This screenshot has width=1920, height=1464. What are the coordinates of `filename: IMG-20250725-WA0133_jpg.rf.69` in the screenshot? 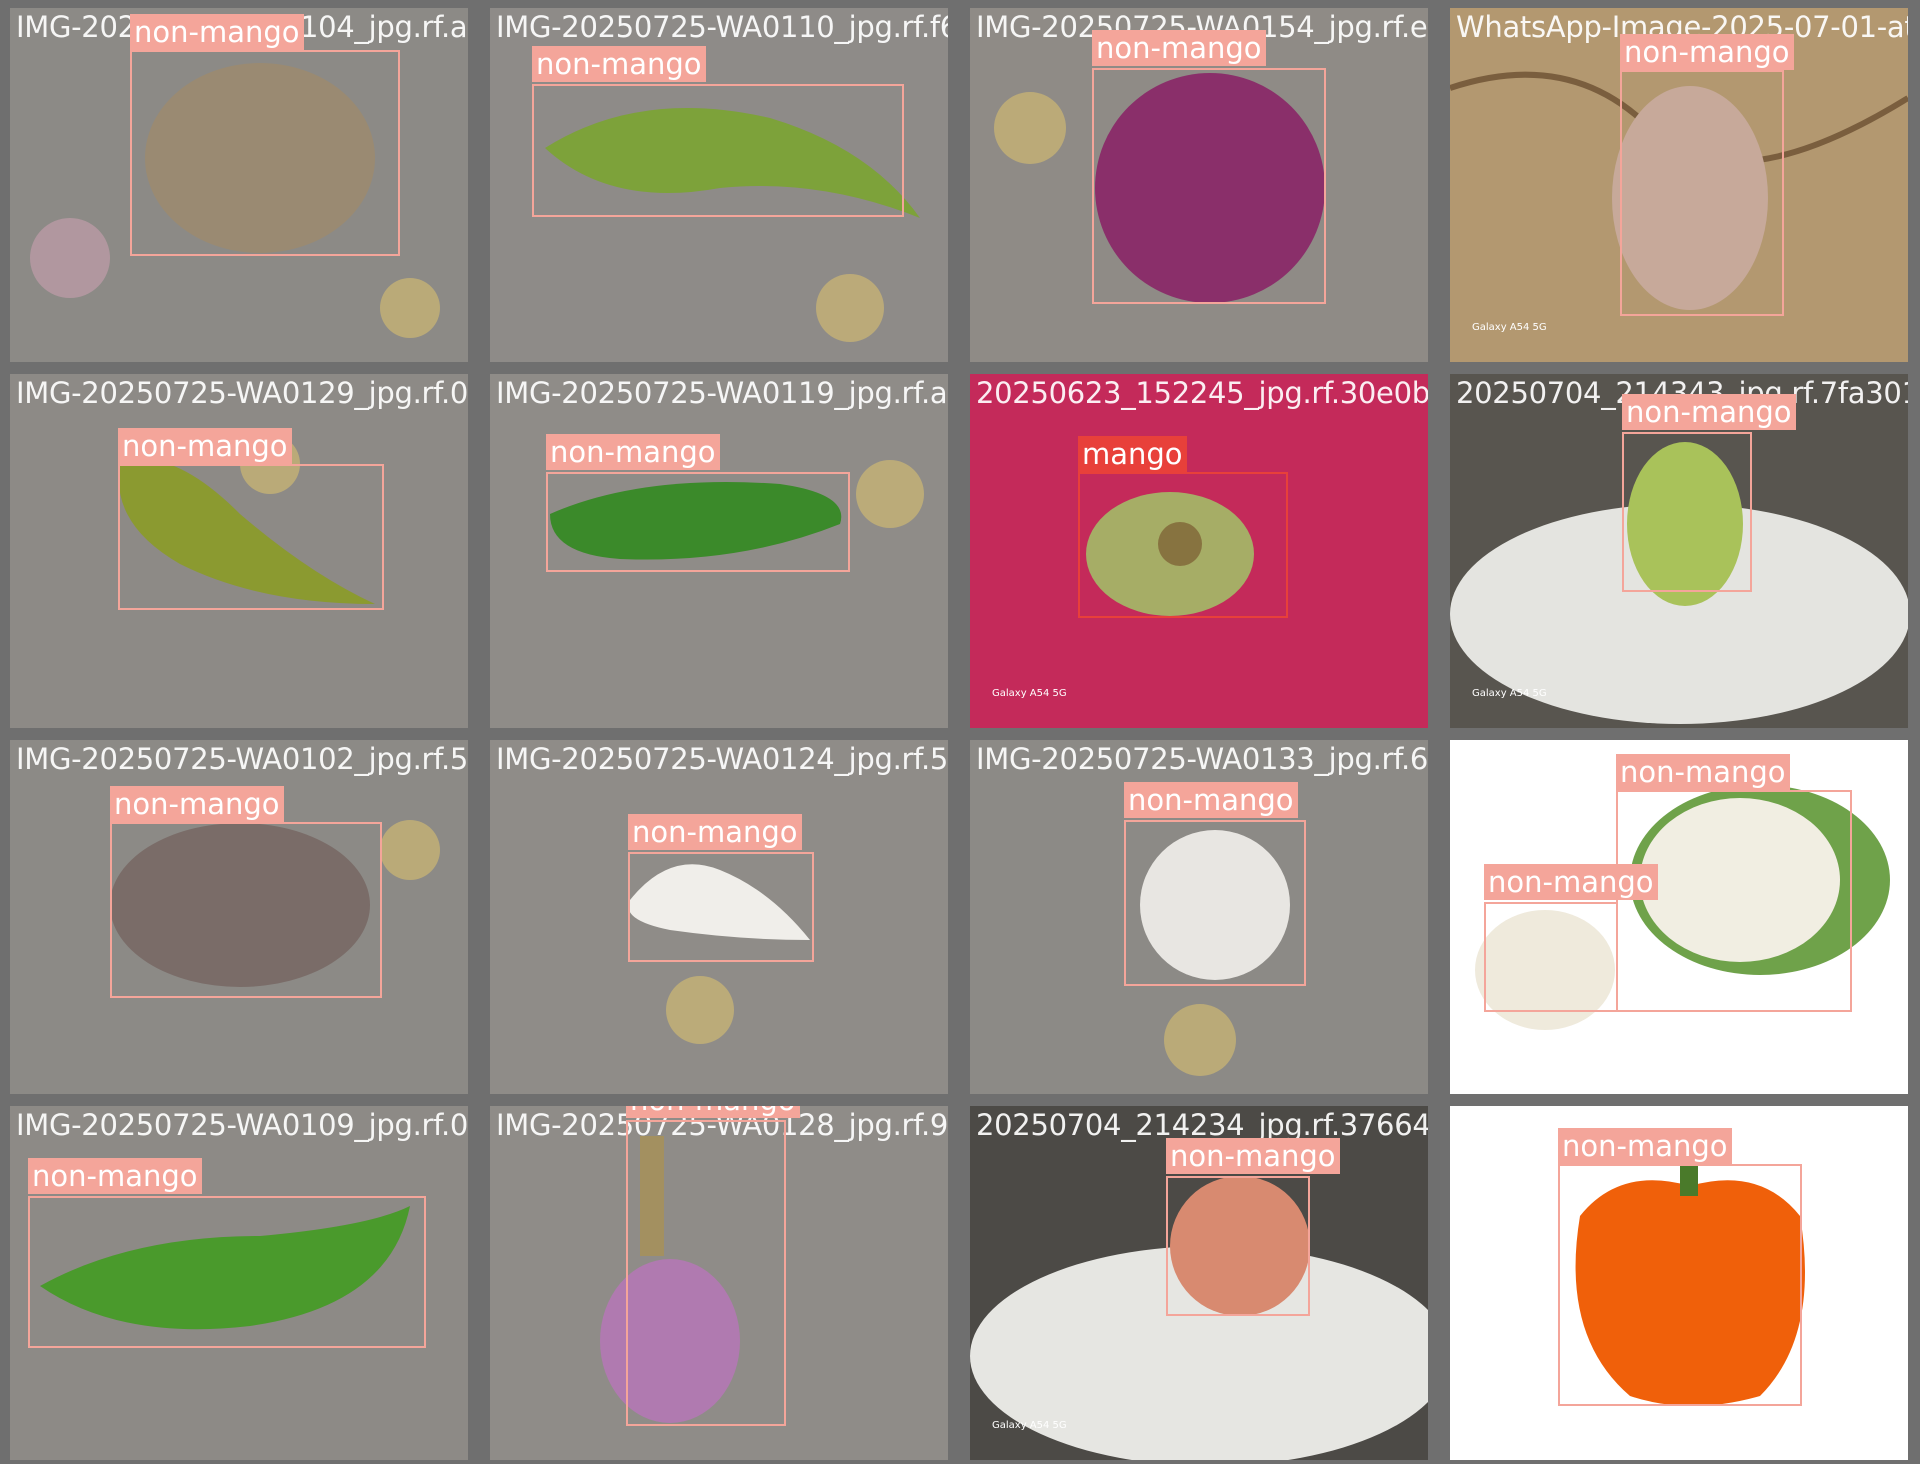 It's located at (1202, 759).